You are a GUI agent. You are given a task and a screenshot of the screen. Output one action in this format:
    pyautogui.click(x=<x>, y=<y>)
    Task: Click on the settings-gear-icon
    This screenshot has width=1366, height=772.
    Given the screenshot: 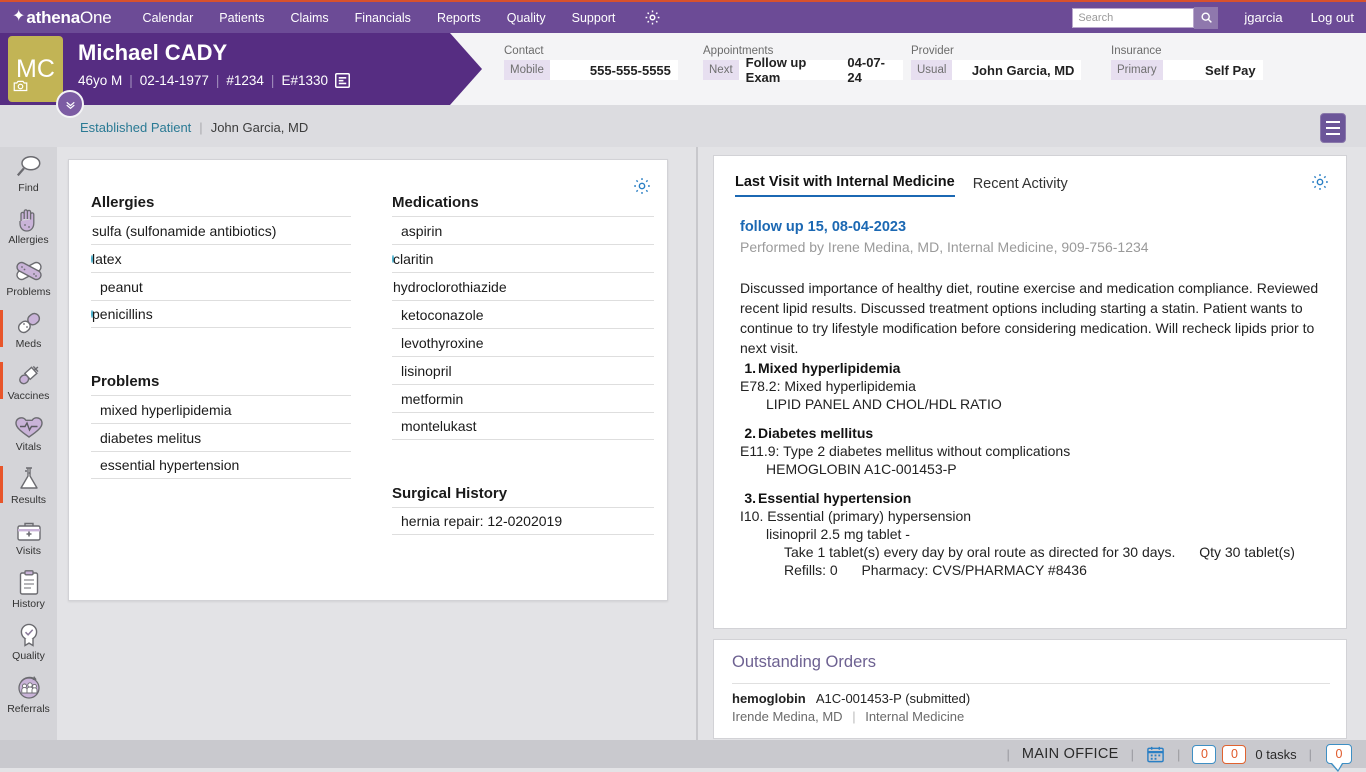 What is the action you would take?
    pyautogui.click(x=652, y=17)
    